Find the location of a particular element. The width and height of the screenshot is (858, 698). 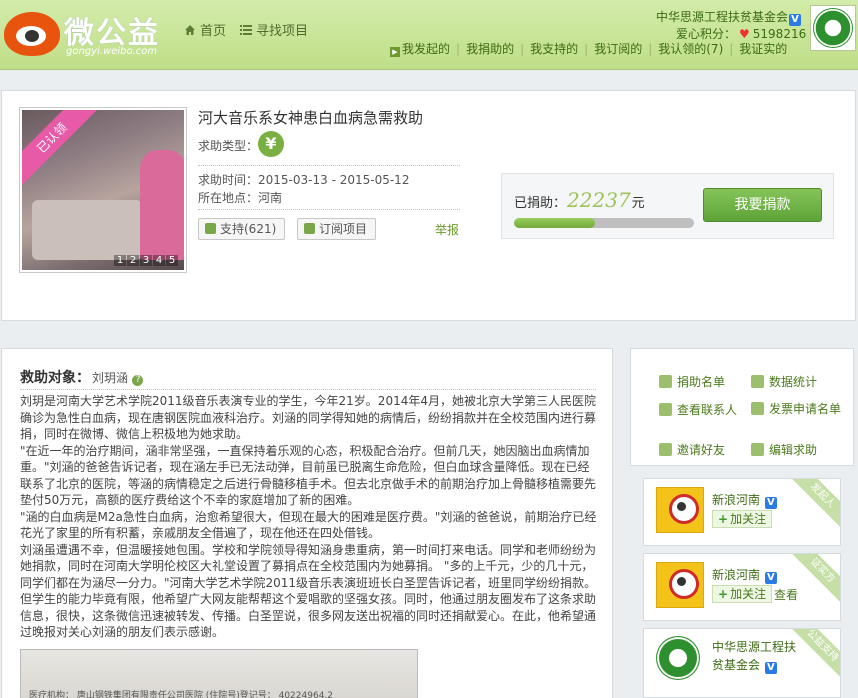

edit-icon is located at coordinates (757, 449).